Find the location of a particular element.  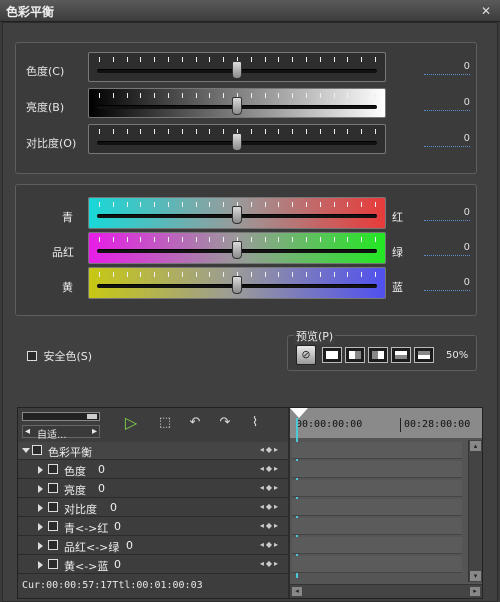

hue-thumb is located at coordinates (237, 70).